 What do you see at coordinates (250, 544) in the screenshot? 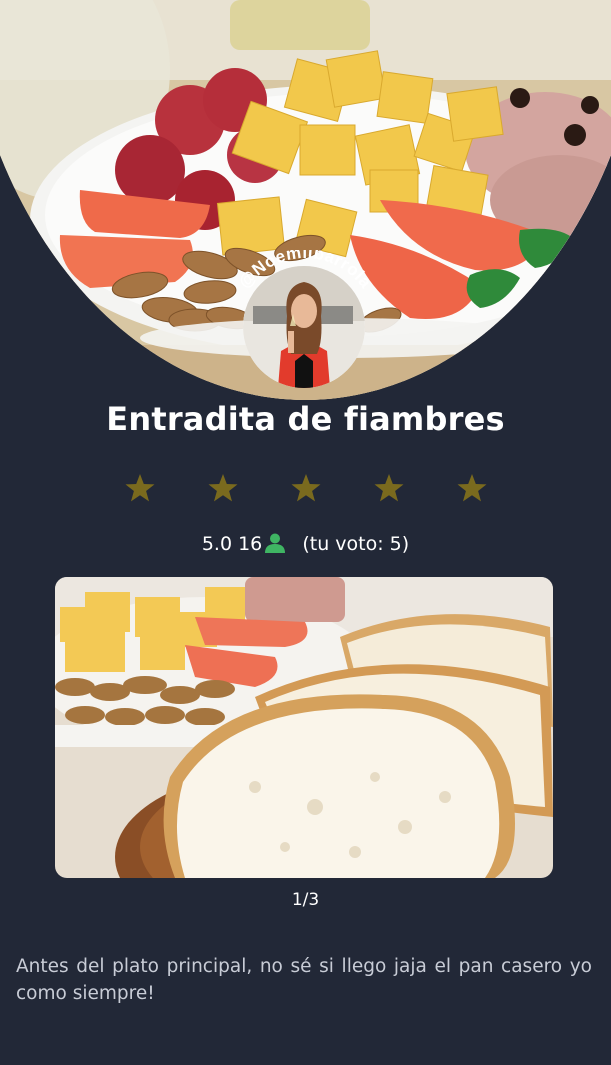
I see `rating-count: 16` at bounding box center [250, 544].